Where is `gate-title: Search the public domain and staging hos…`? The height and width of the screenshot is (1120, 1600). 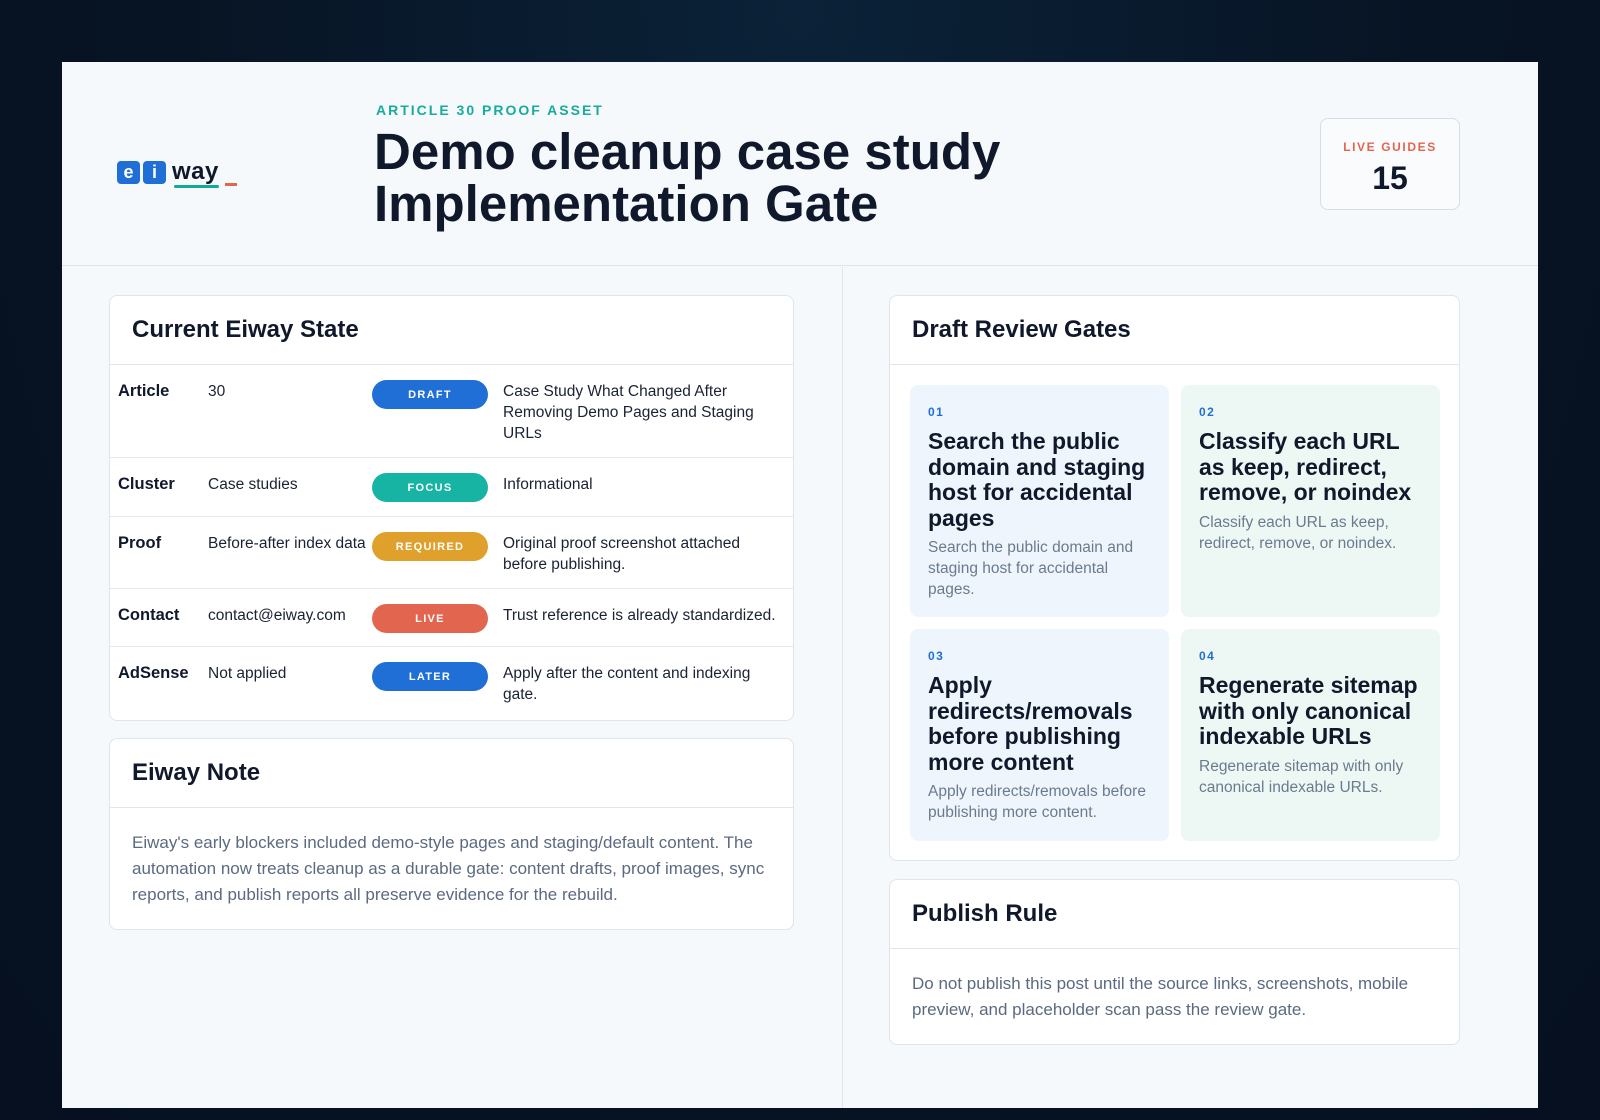
gate-title: Search the public domain and staging hos… is located at coordinates (1037, 479).